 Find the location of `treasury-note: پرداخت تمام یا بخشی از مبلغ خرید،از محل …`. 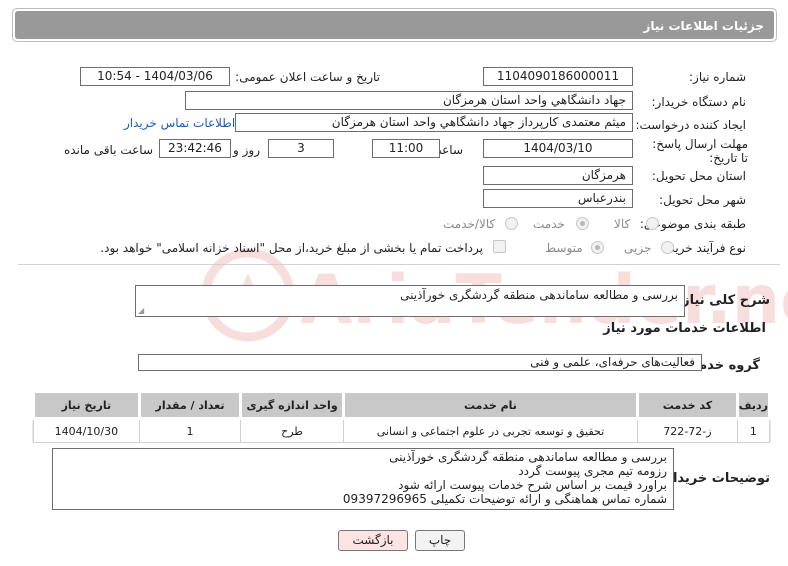

treasury-note: پرداخت تمام یا بخشی از مبلغ خرید،از محل … is located at coordinates (291, 248).